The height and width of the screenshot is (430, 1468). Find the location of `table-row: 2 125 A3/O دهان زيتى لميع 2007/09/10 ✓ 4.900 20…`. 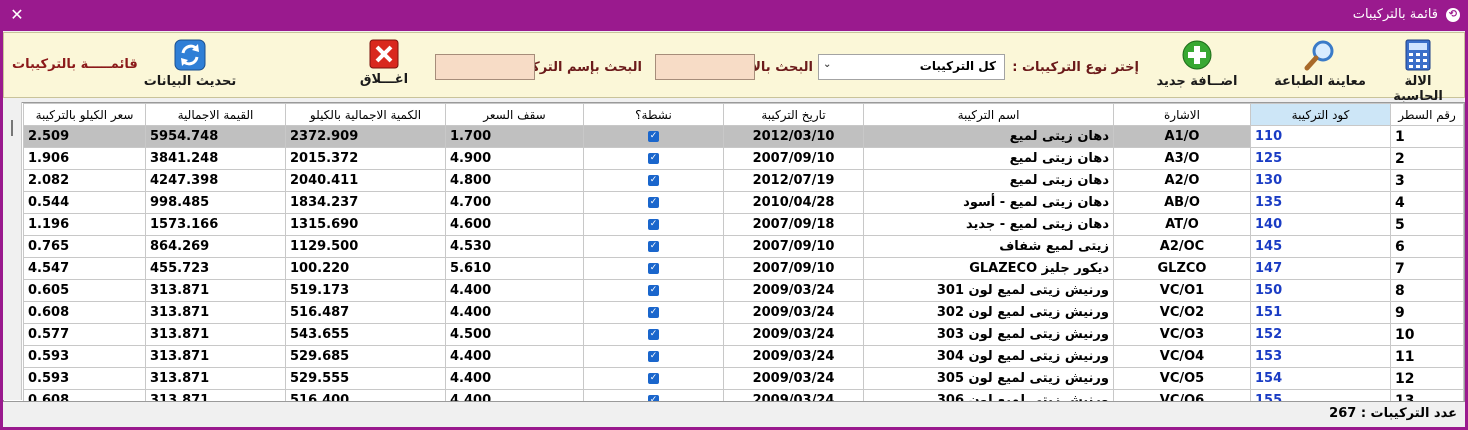

table-row: 2 125 A3/O دهان زيتى لميع 2007/09/10 ✓ 4.900 20… is located at coordinates (743, 158).